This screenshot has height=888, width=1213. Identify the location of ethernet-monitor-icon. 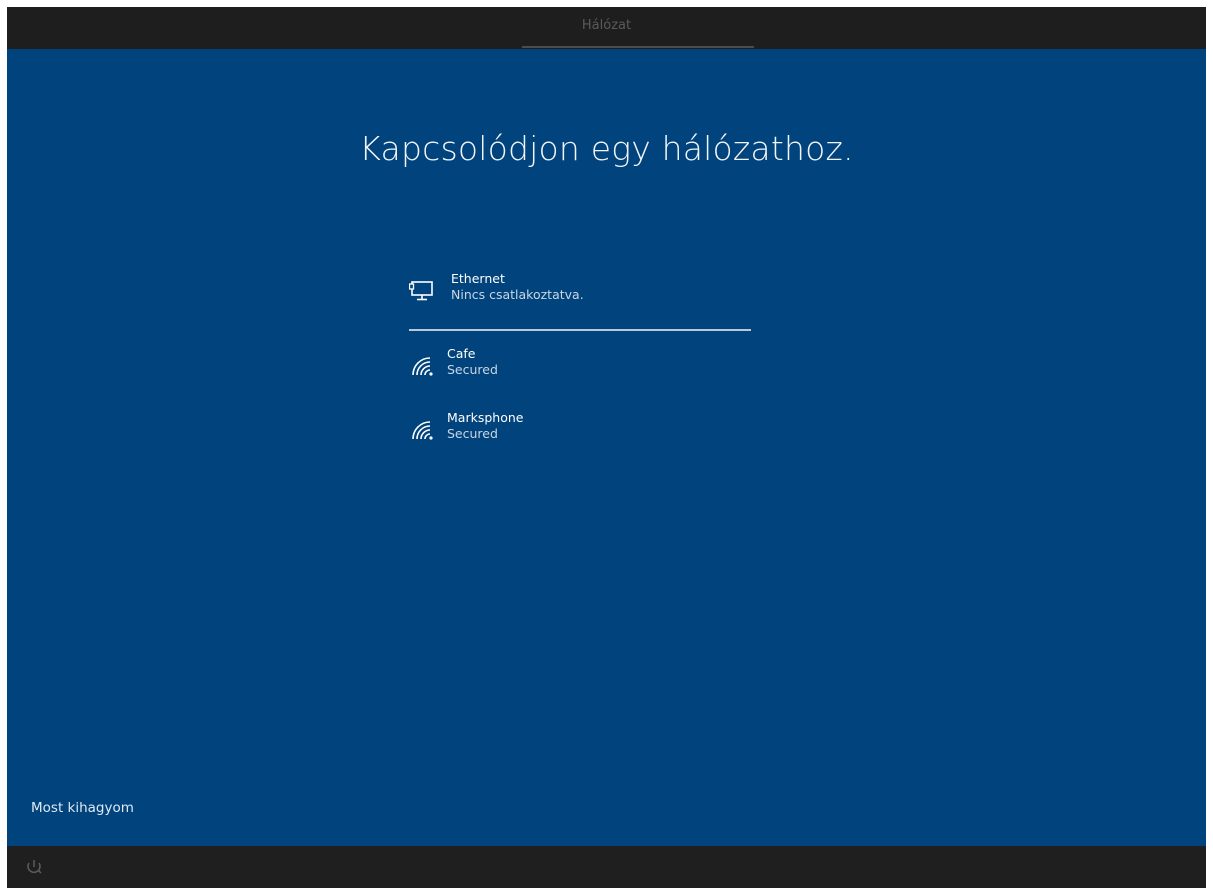
(421, 293).